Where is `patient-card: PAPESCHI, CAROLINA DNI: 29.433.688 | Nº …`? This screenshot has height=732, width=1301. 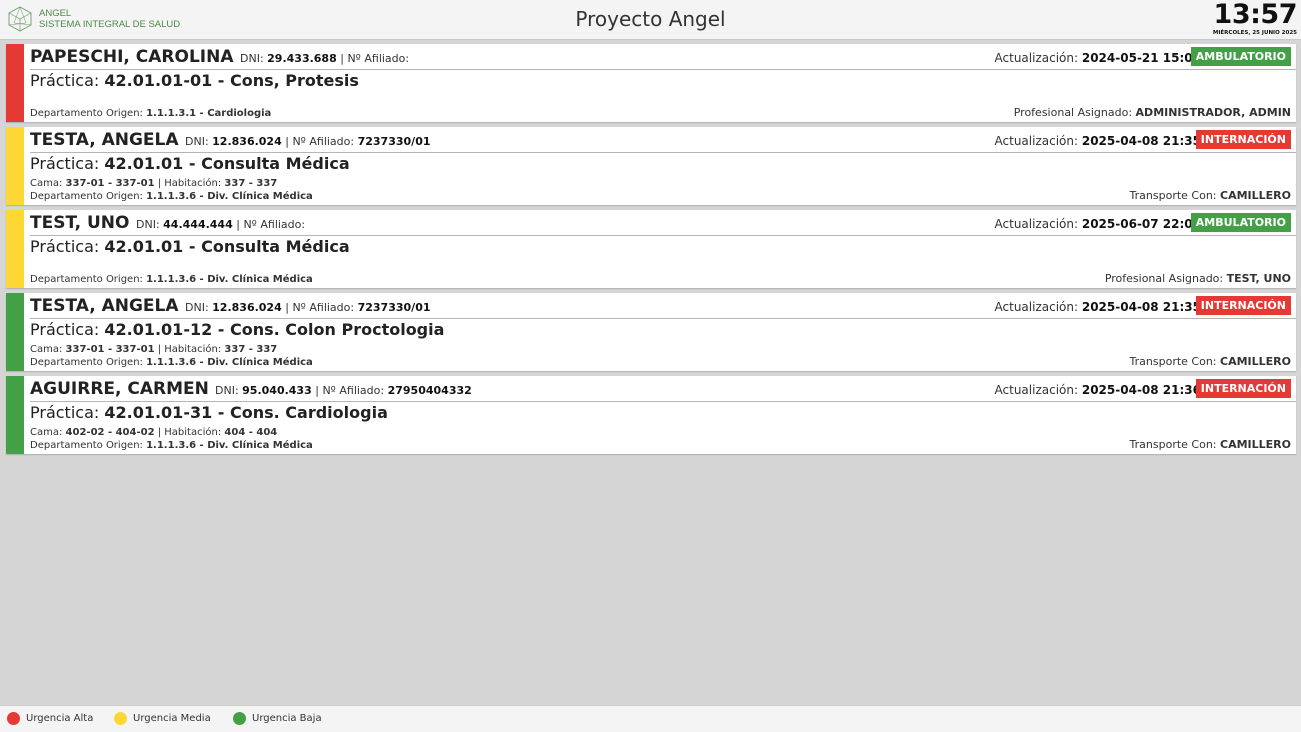
patient-card: PAPESCHI, CAROLINA DNI: 29.433.688 | Nº … is located at coordinates (651, 83).